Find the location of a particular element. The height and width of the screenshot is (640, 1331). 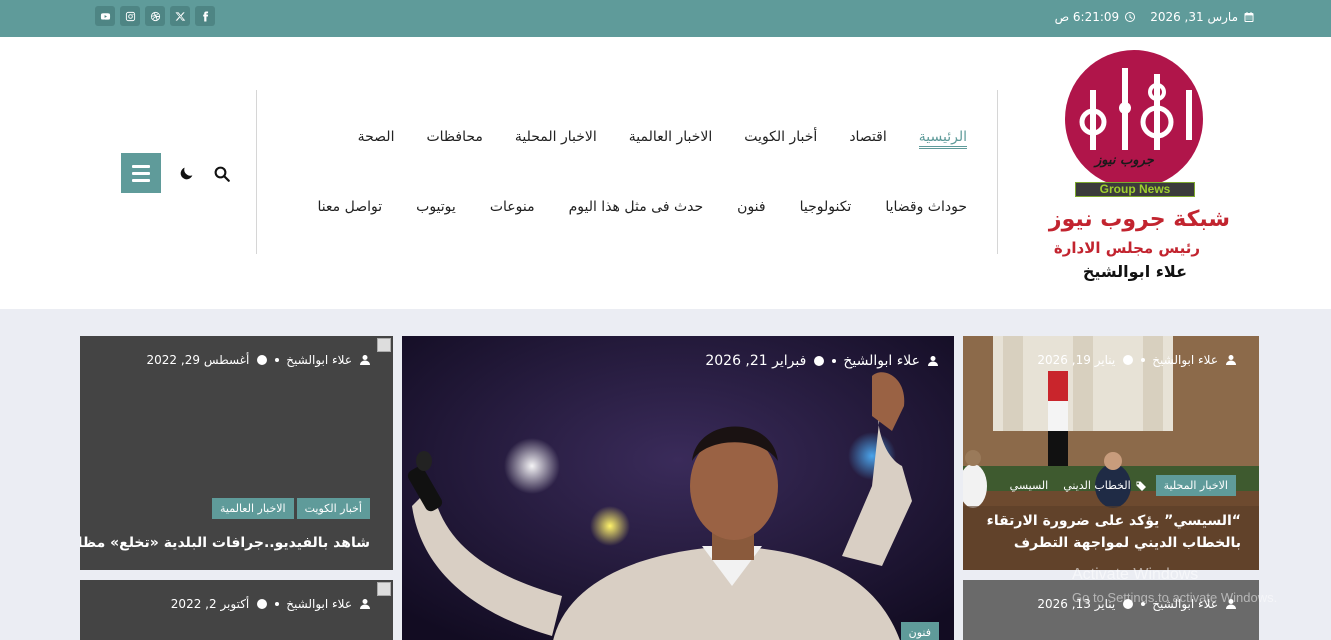

x-icon is located at coordinates (180, 16).